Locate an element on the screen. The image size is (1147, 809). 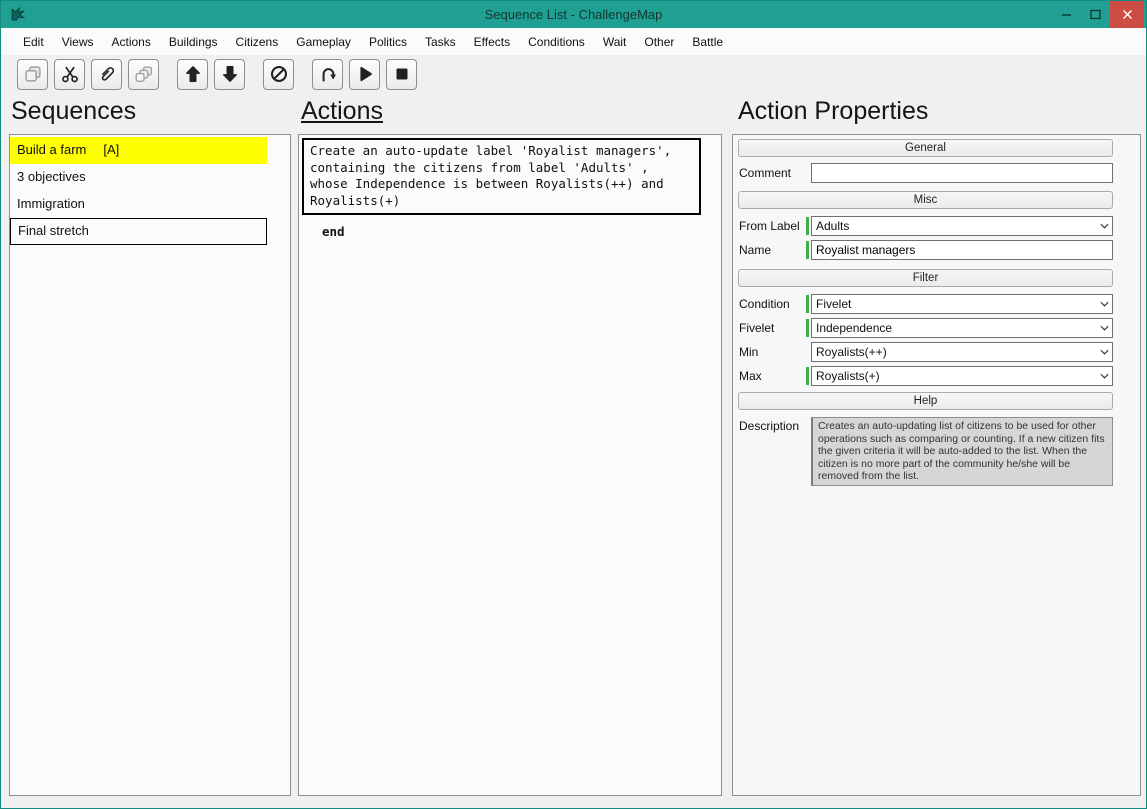
scissors-icon is located at coordinates (69, 74).